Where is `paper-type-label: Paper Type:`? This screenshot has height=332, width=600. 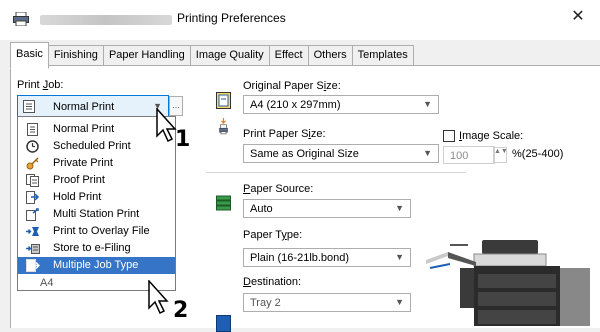 paper-type-label: Paper Type: is located at coordinates (273, 235).